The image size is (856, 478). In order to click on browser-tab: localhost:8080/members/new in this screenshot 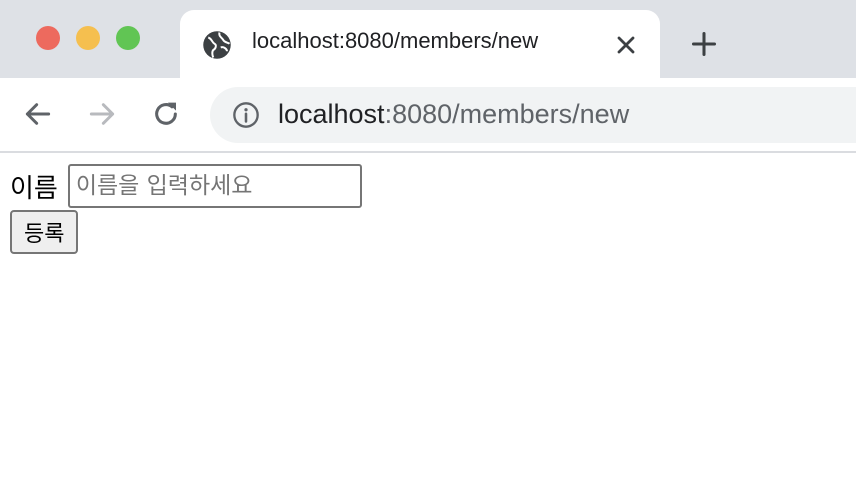, I will do `click(420, 44)`.